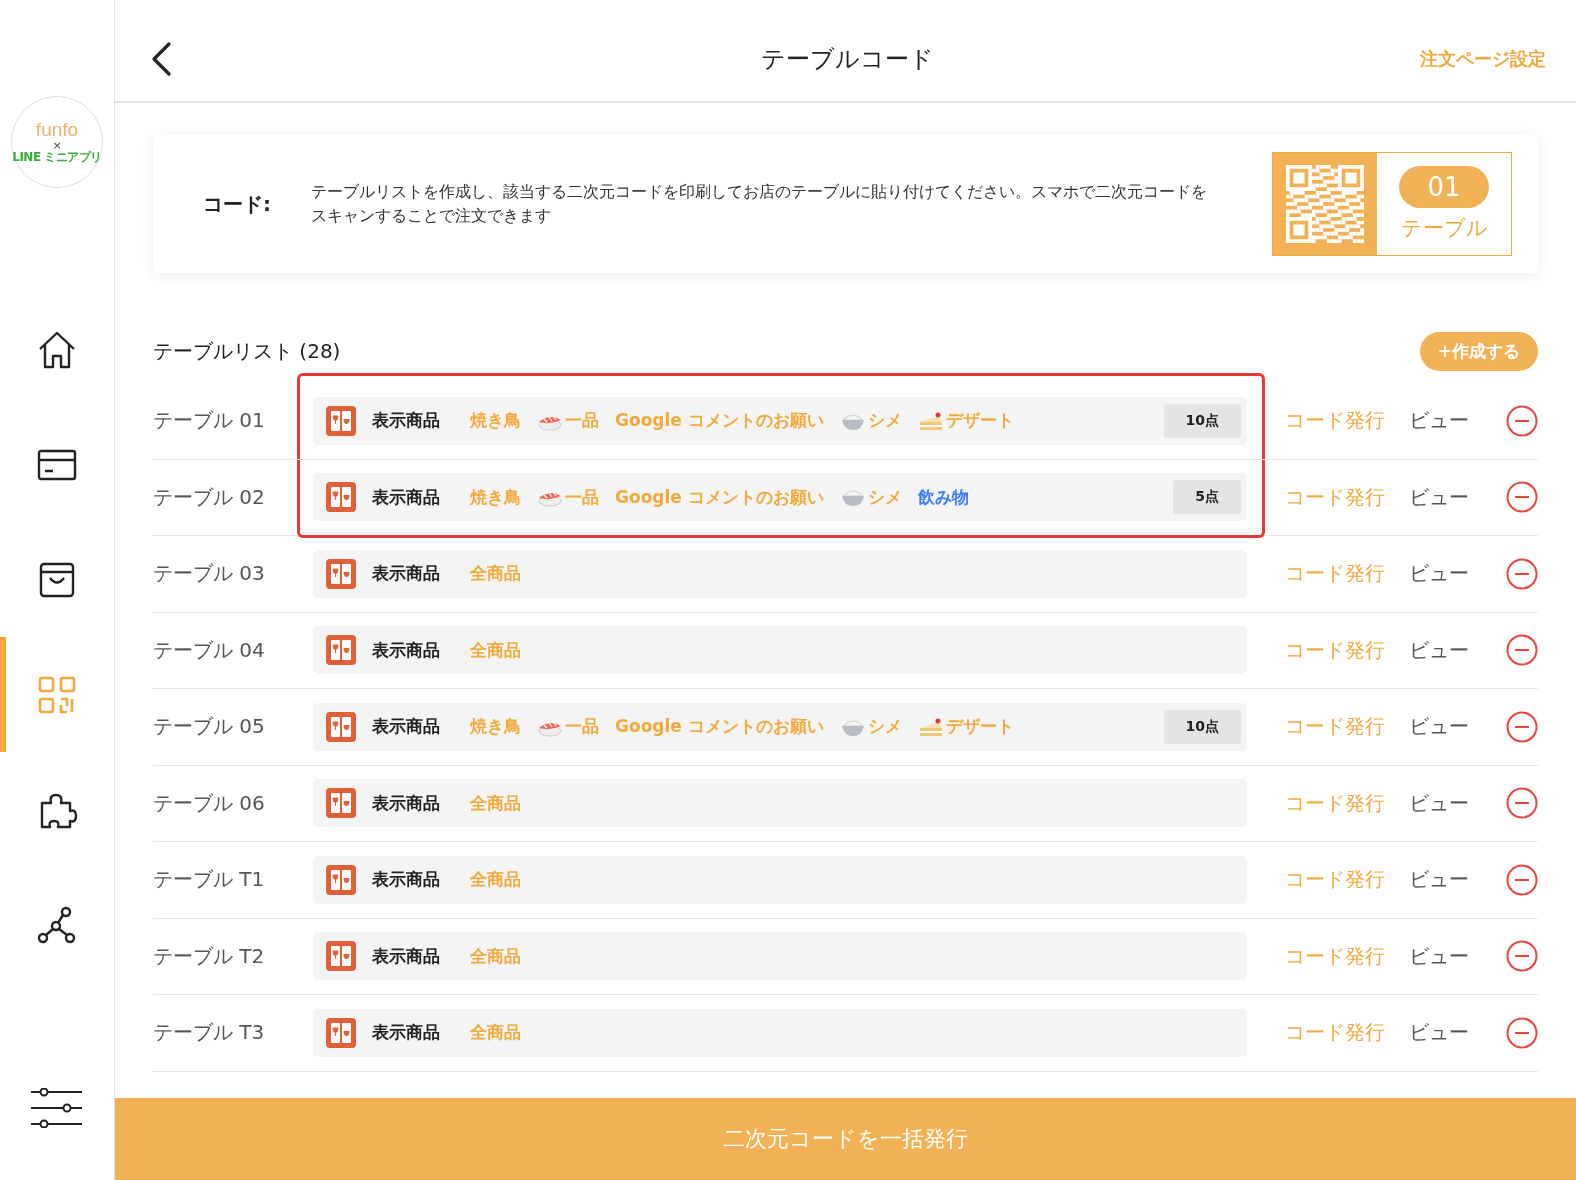  Describe the element at coordinates (759, 204) in the screenshot. I see `code-description: テーブルリストを作成し、該当する二次元コードを印刷してお店のテーブルに貼り付けてください。スマホで二次元コードをスキャンすることで注文できます` at that location.